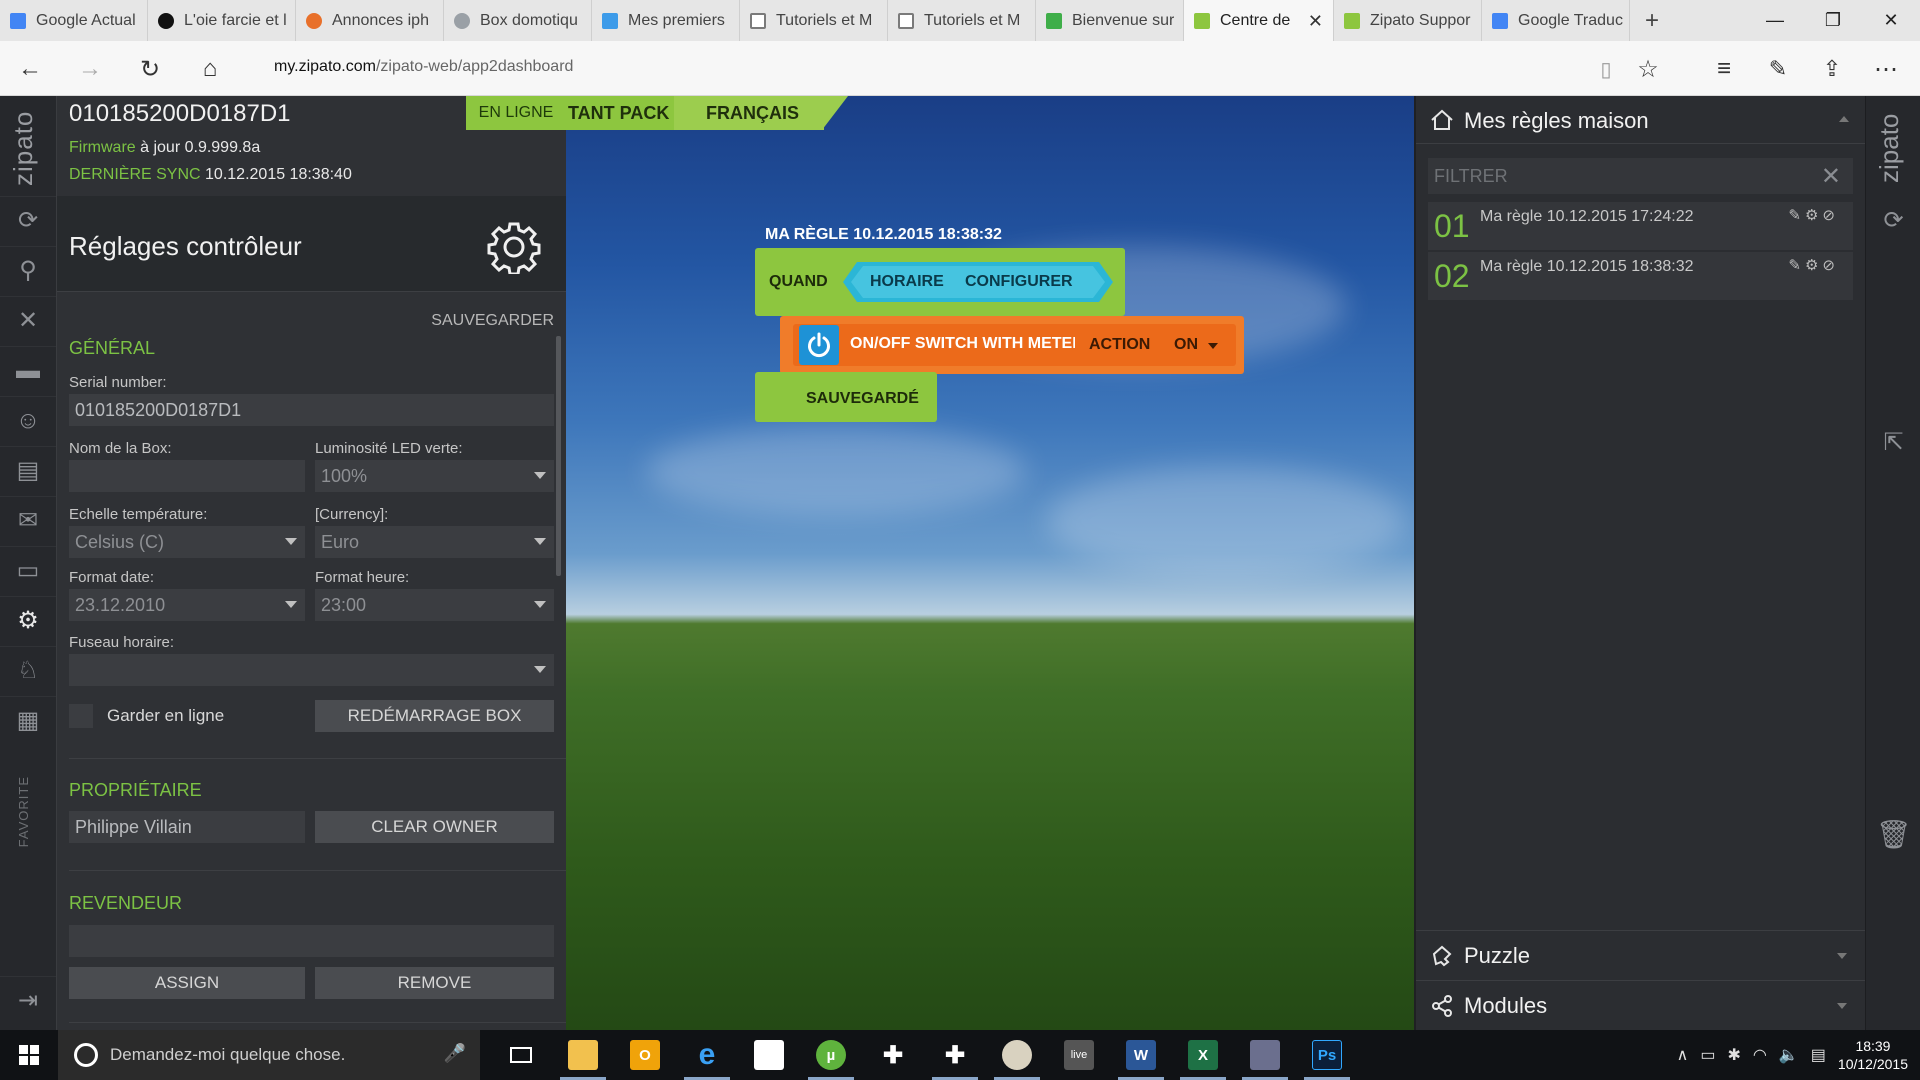 This screenshot has height=1080, width=1920. I want to click on refresh-icon: ↻, so click(150, 69).